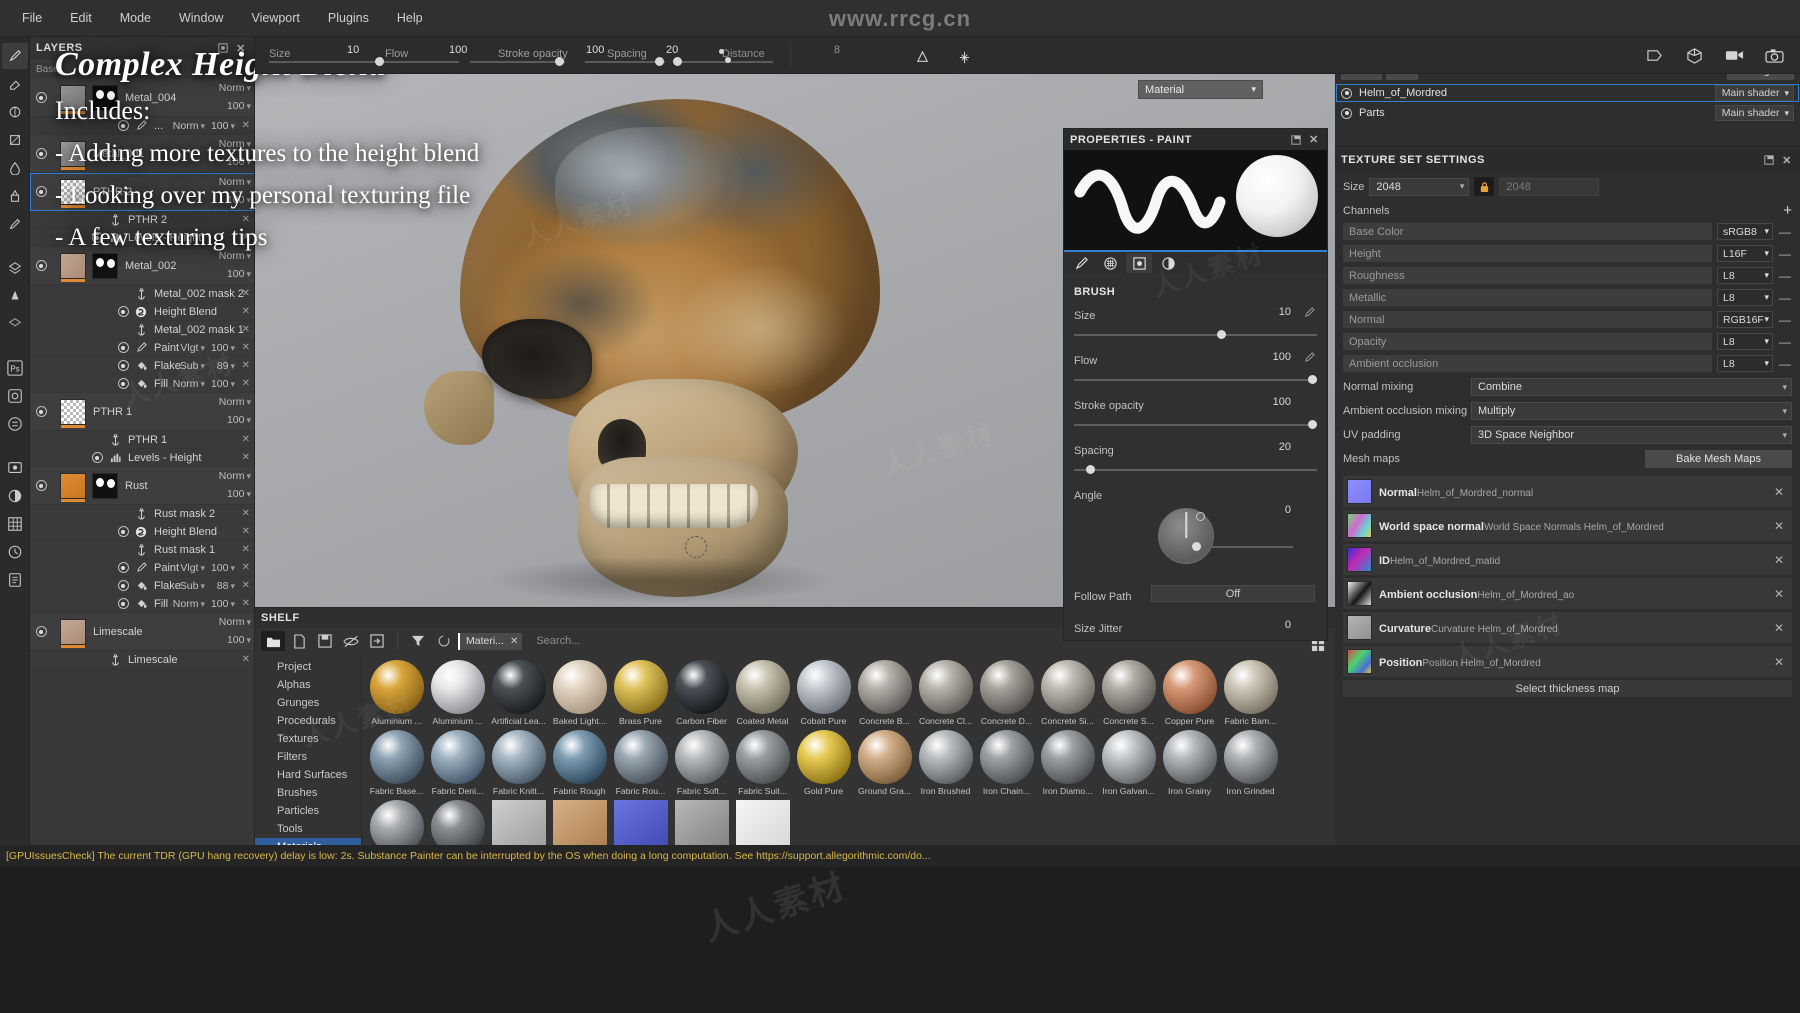  I want to click on mesh-map-row: CurvatureCurvature Helm_of_Mordred ✕, so click(1567, 627).